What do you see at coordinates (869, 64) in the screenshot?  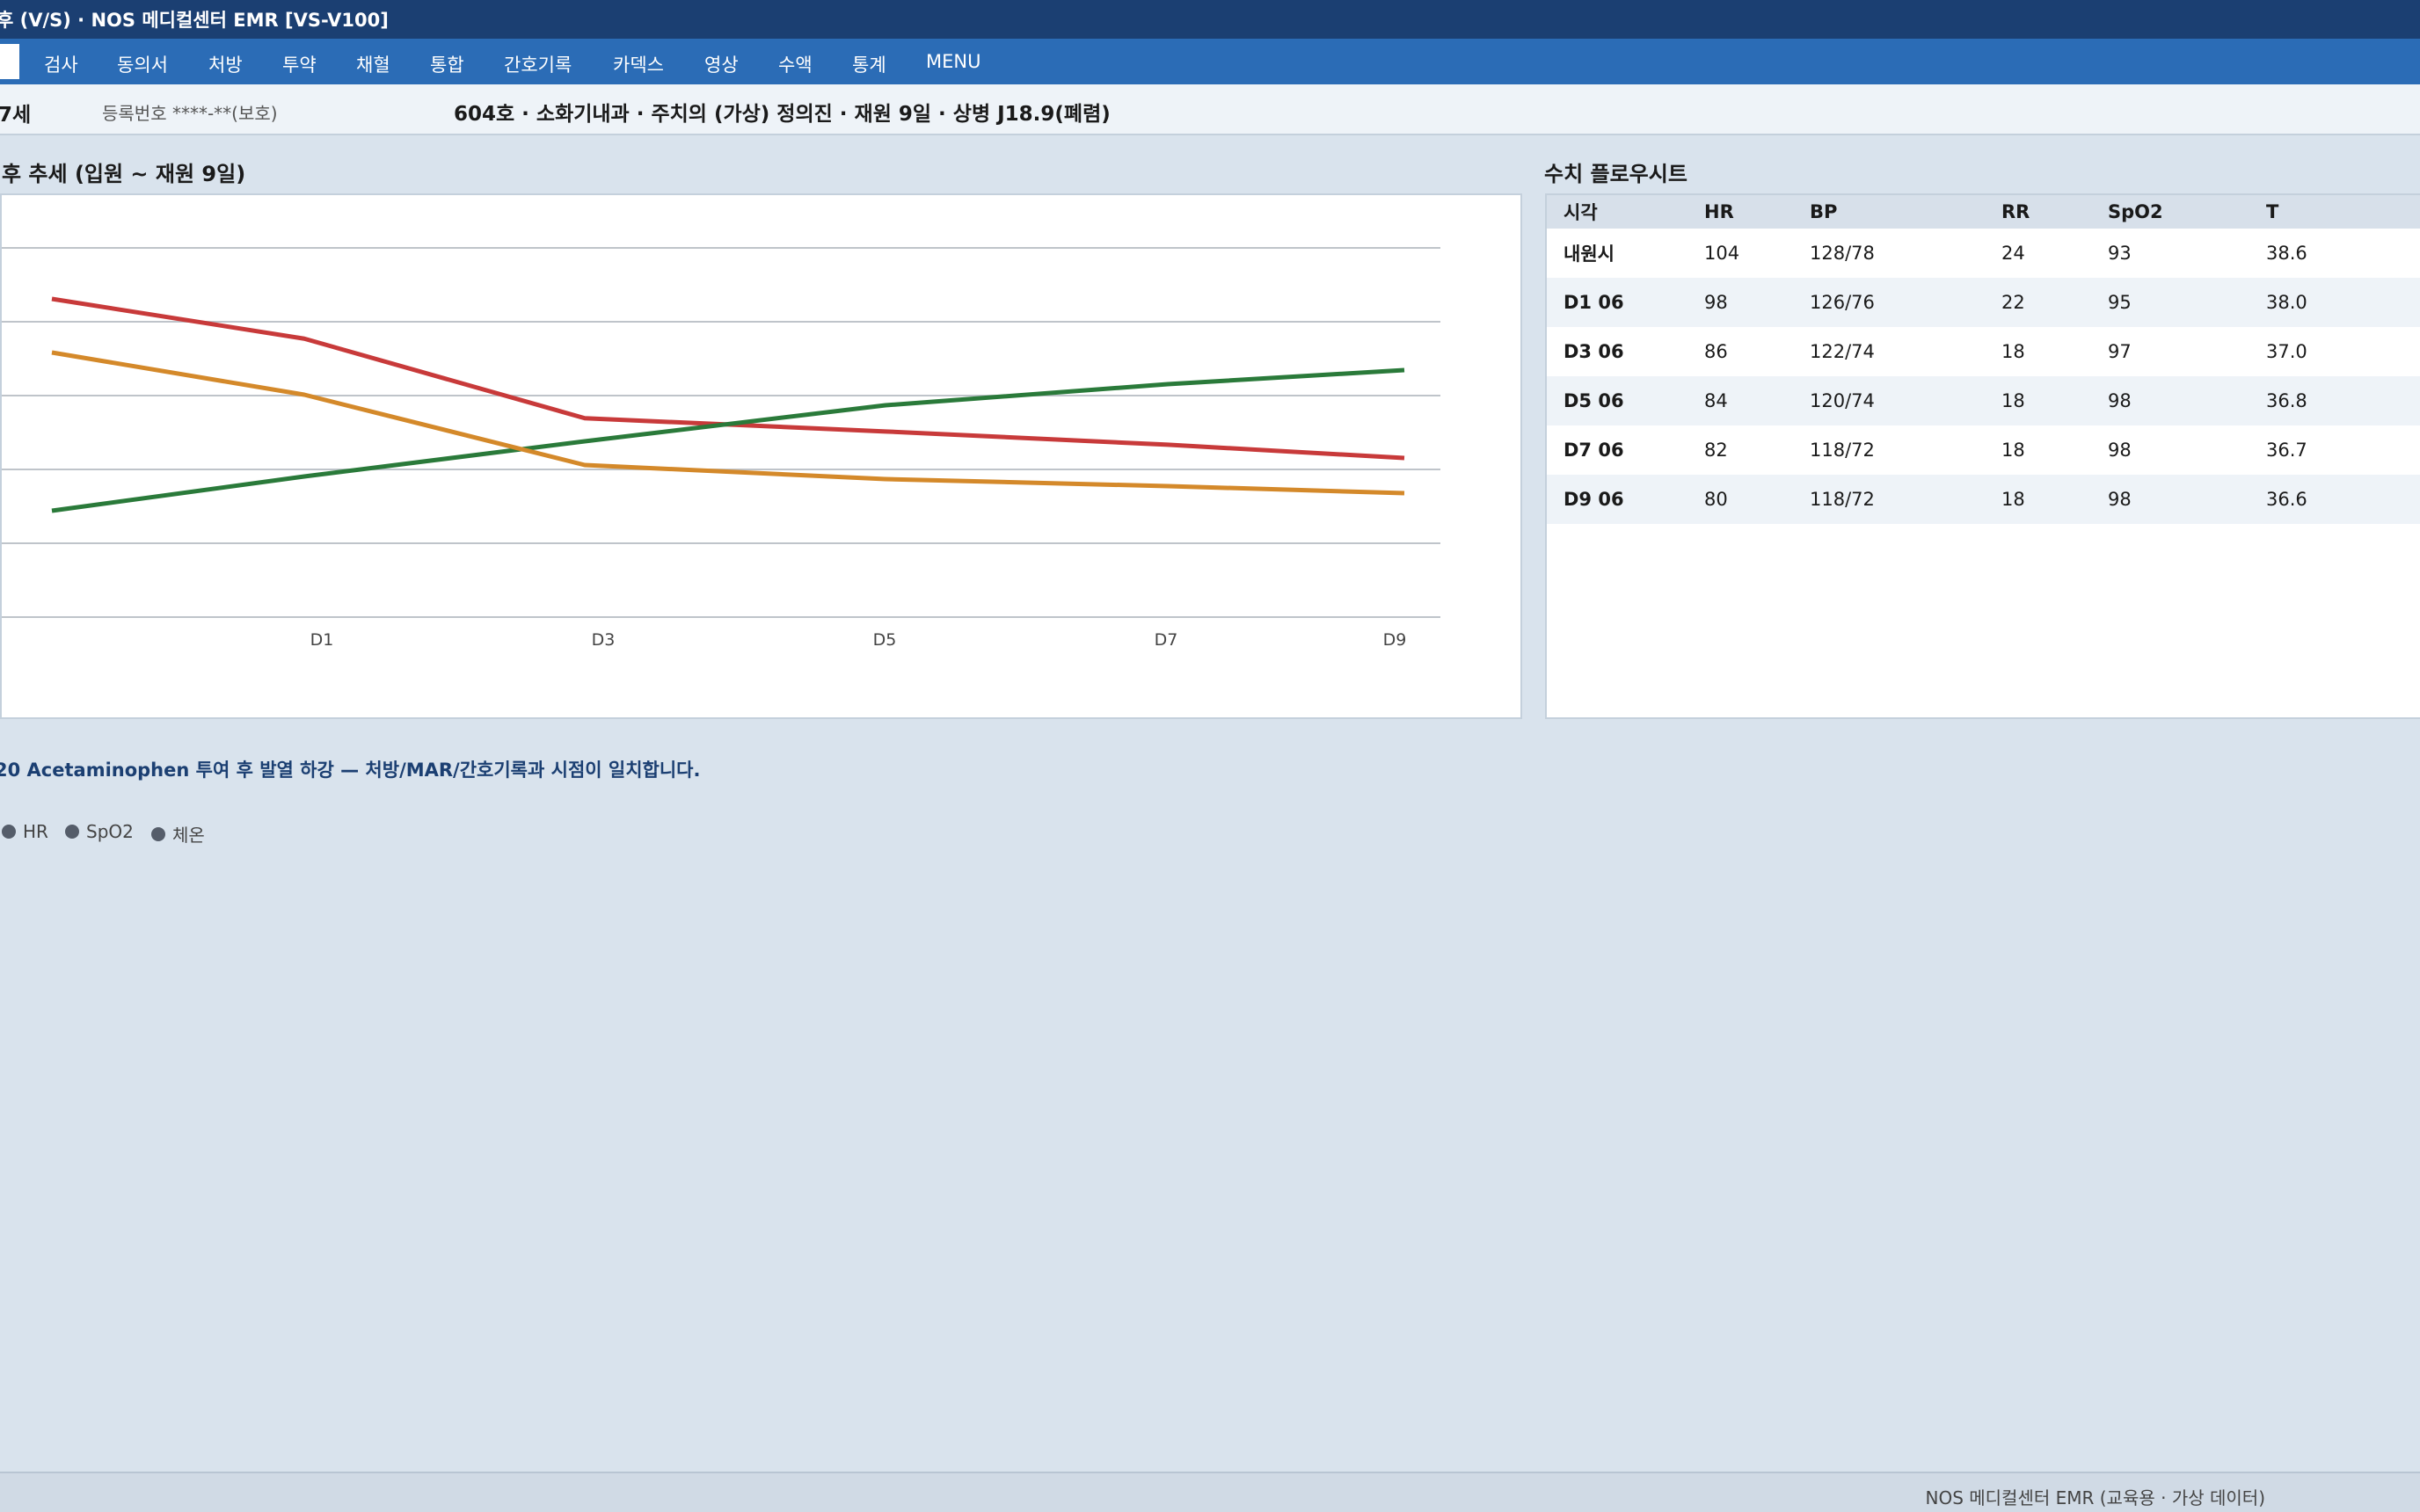 I see `menu-item-statistics: 통계` at bounding box center [869, 64].